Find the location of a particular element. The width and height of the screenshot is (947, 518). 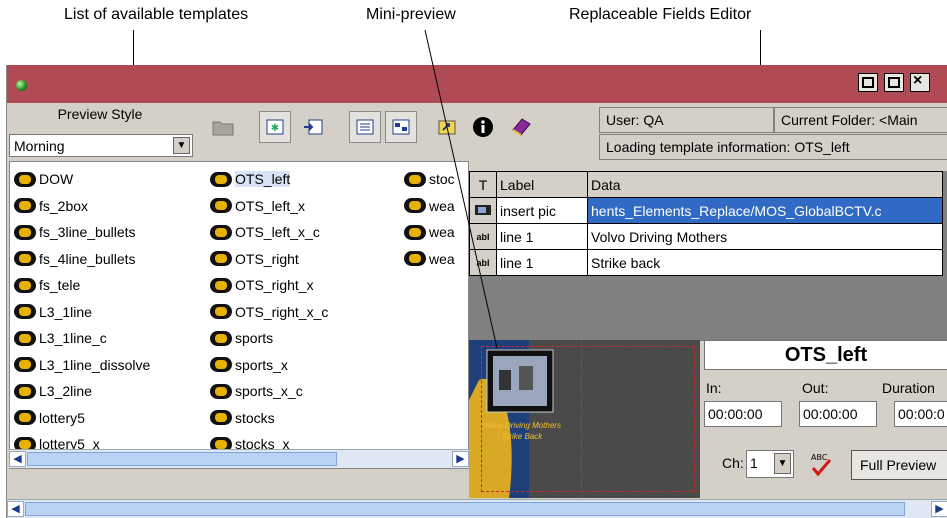

template-list-item: L3_1line_dissolve is located at coordinates (82, 365).